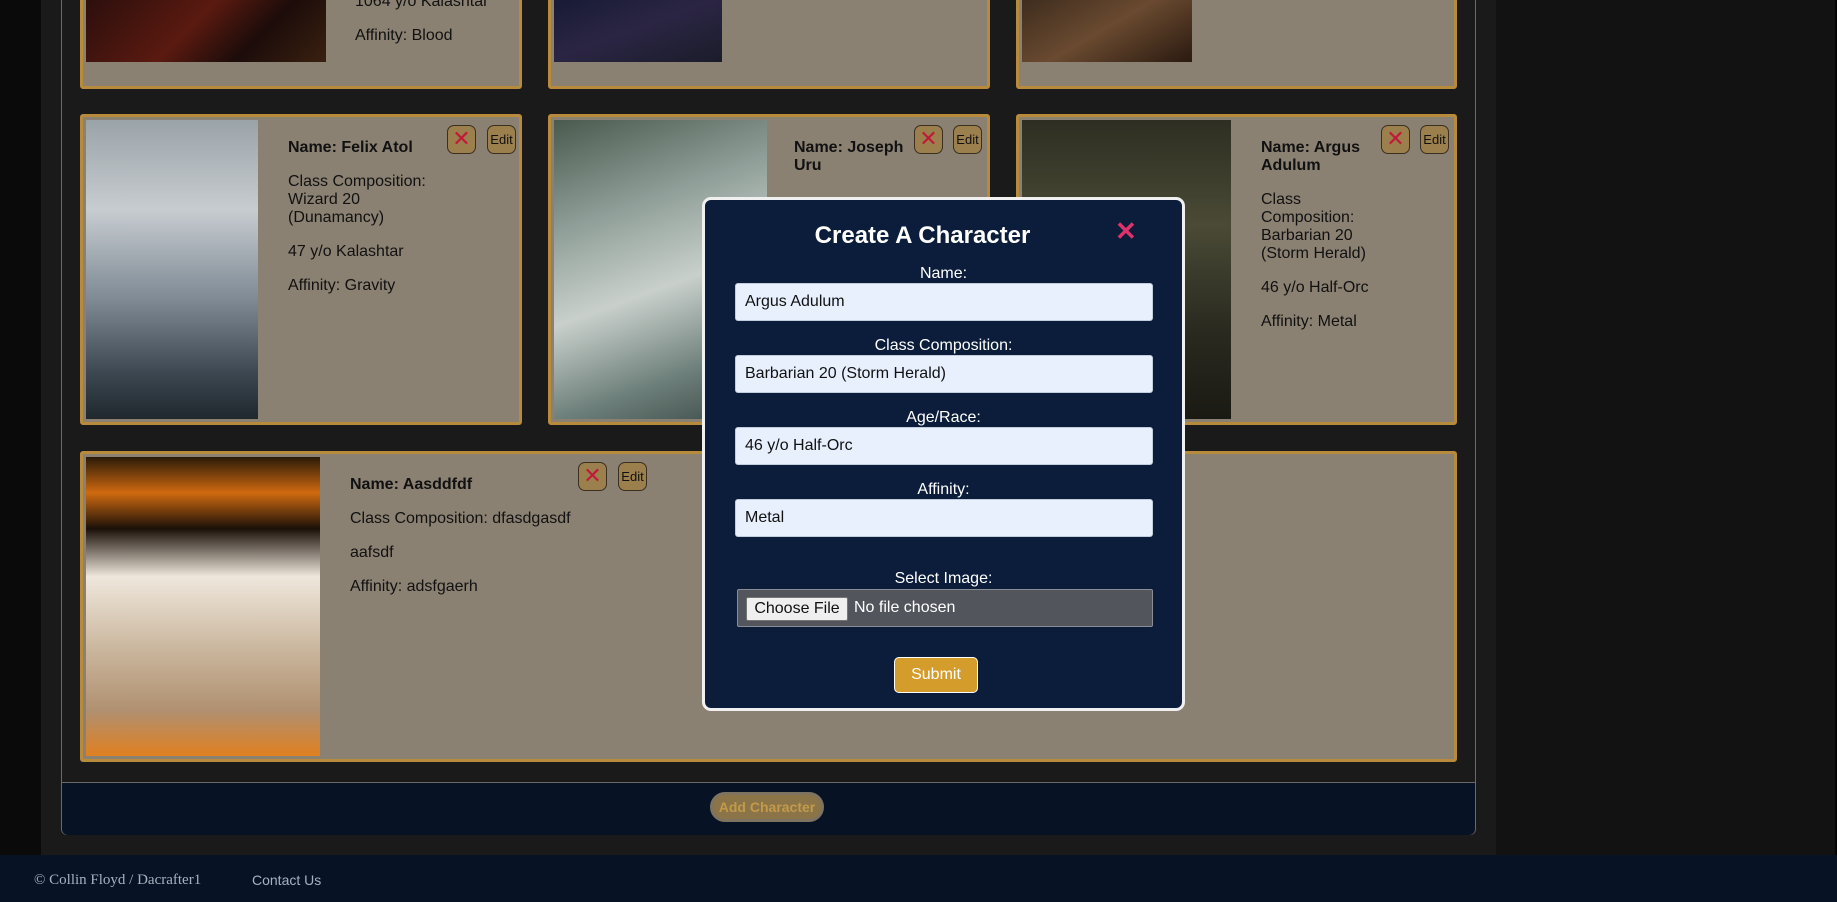 The height and width of the screenshot is (902, 1837). What do you see at coordinates (372, 552) in the screenshot?
I see `character-age-race: aafsdf` at bounding box center [372, 552].